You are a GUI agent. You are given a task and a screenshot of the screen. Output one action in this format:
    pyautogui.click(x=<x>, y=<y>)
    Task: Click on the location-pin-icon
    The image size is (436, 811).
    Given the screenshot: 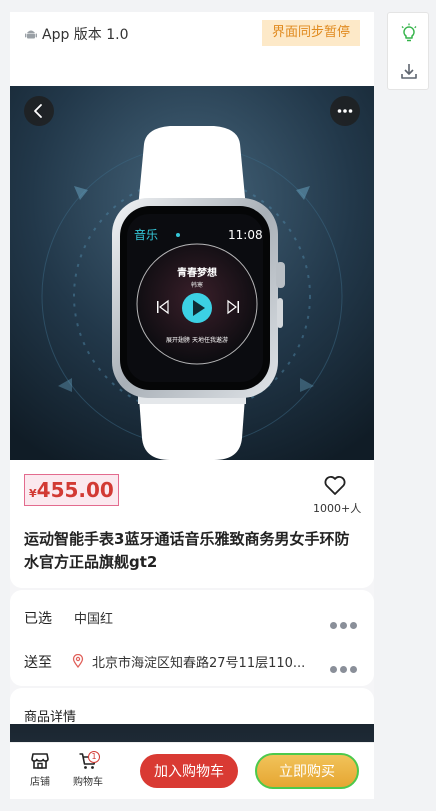 What is the action you would take?
    pyautogui.click(x=78, y=661)
    